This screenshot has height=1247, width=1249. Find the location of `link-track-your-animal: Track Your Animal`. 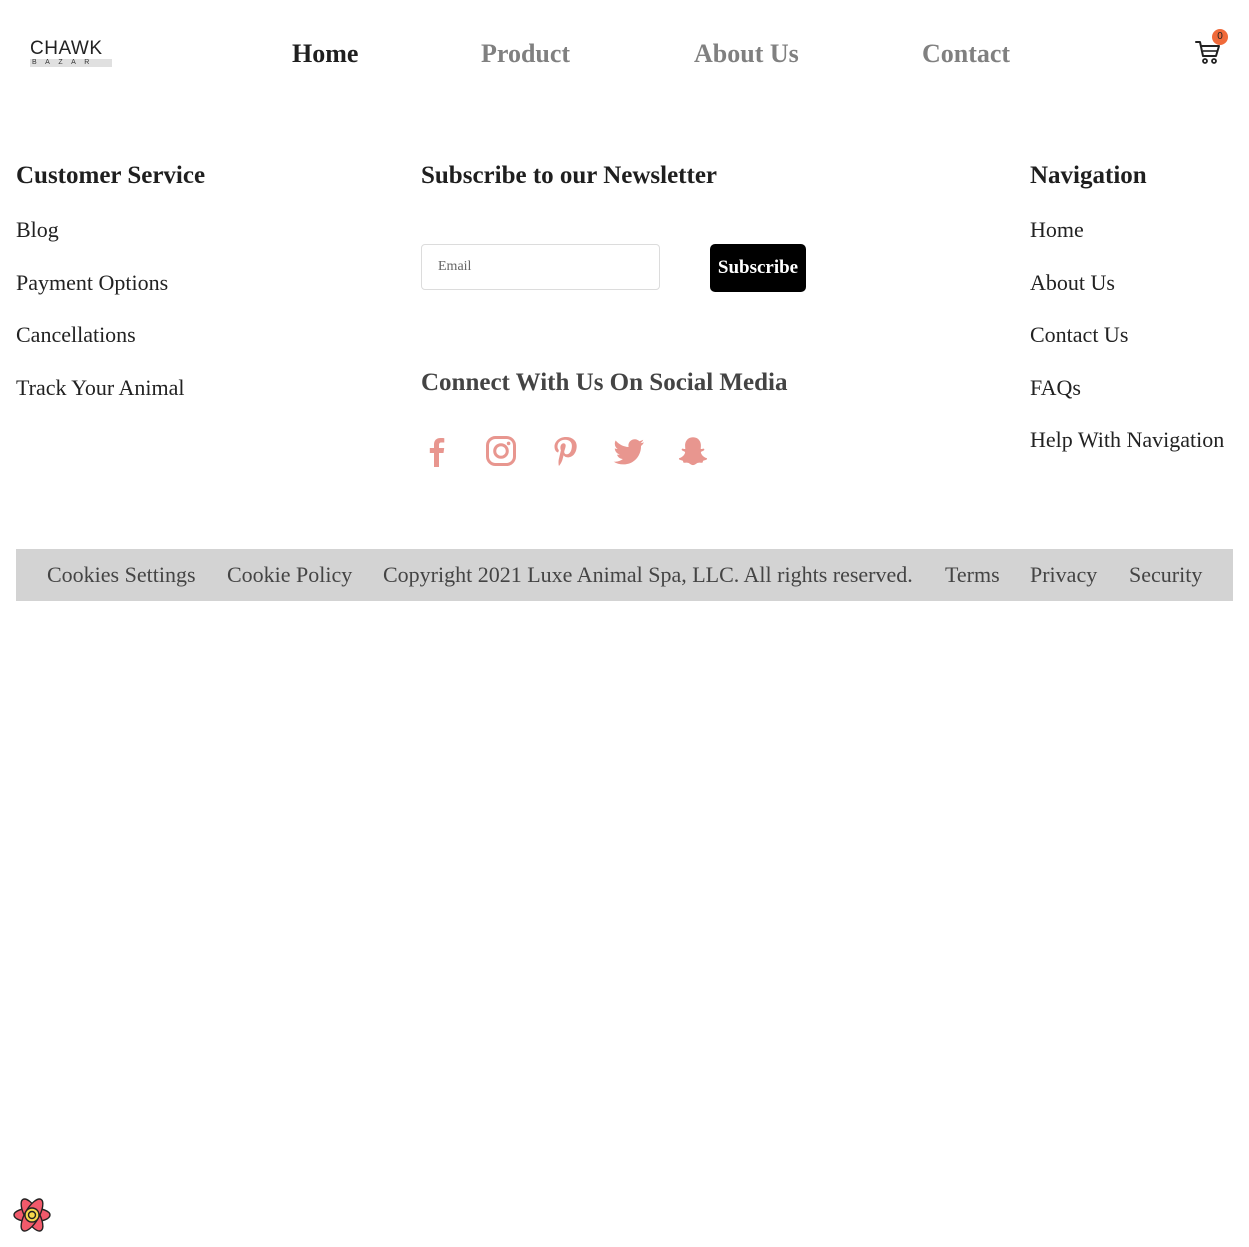

link-track-your-animal: Track Your Animal is located at coordinates (100, 388).